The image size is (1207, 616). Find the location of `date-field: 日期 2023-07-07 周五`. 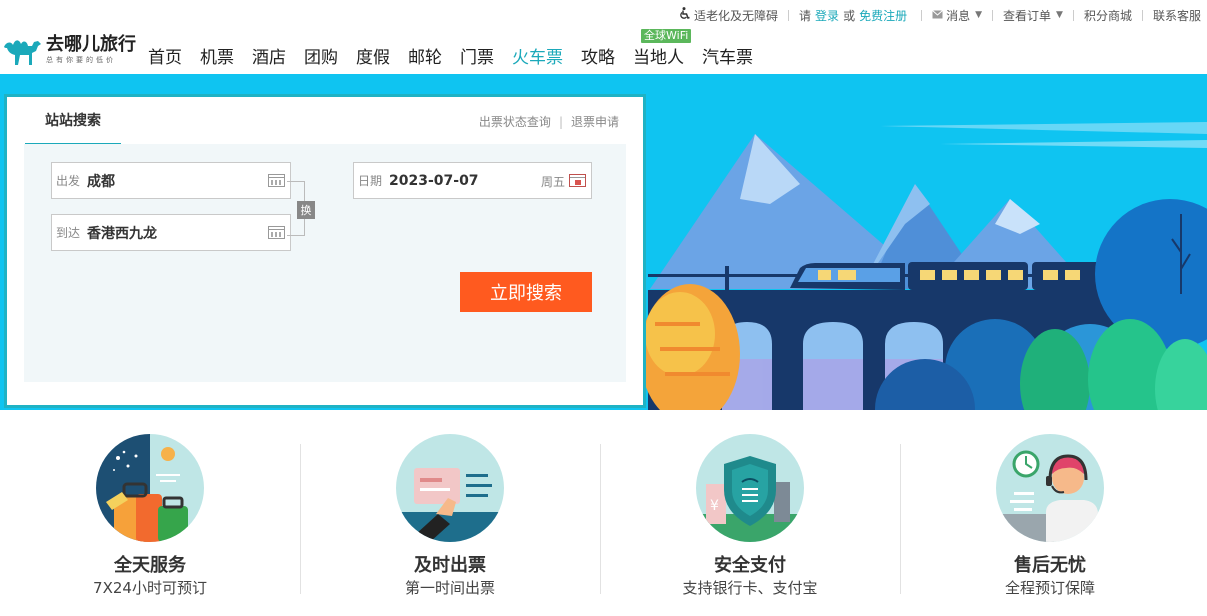

date-field: 日期 2023-07-07 周五 is located at coordinates (472, 180).